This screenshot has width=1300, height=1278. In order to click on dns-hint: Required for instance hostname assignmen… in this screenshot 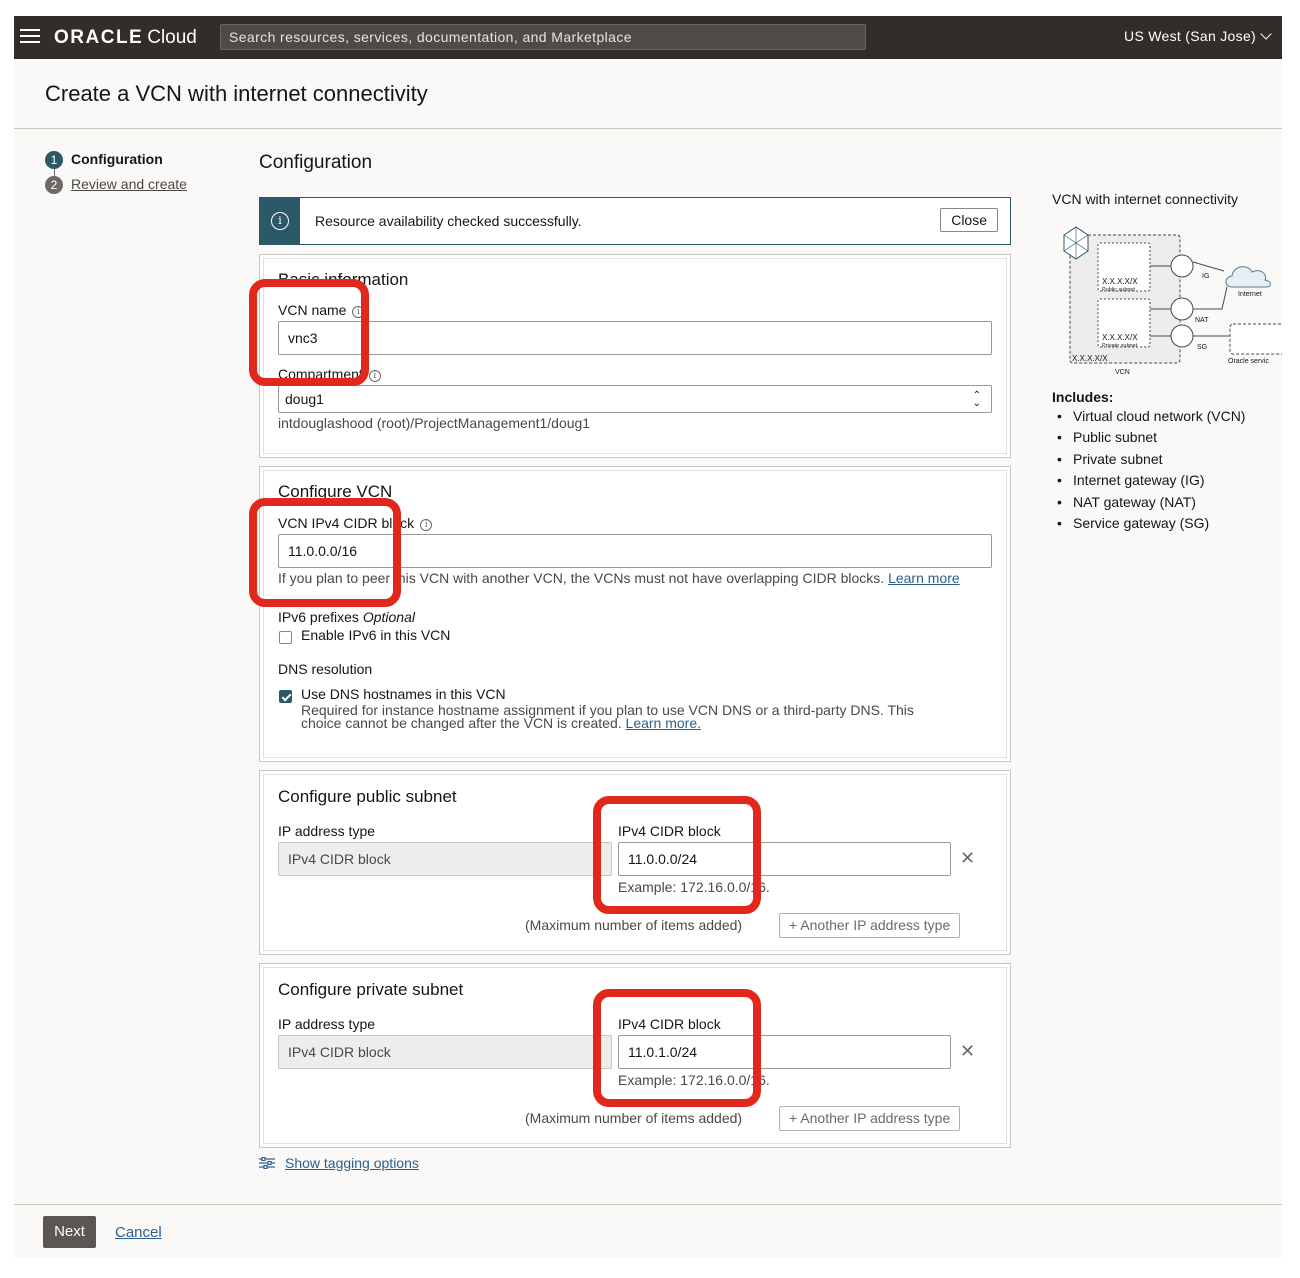, I will do `click(607, 717)`.